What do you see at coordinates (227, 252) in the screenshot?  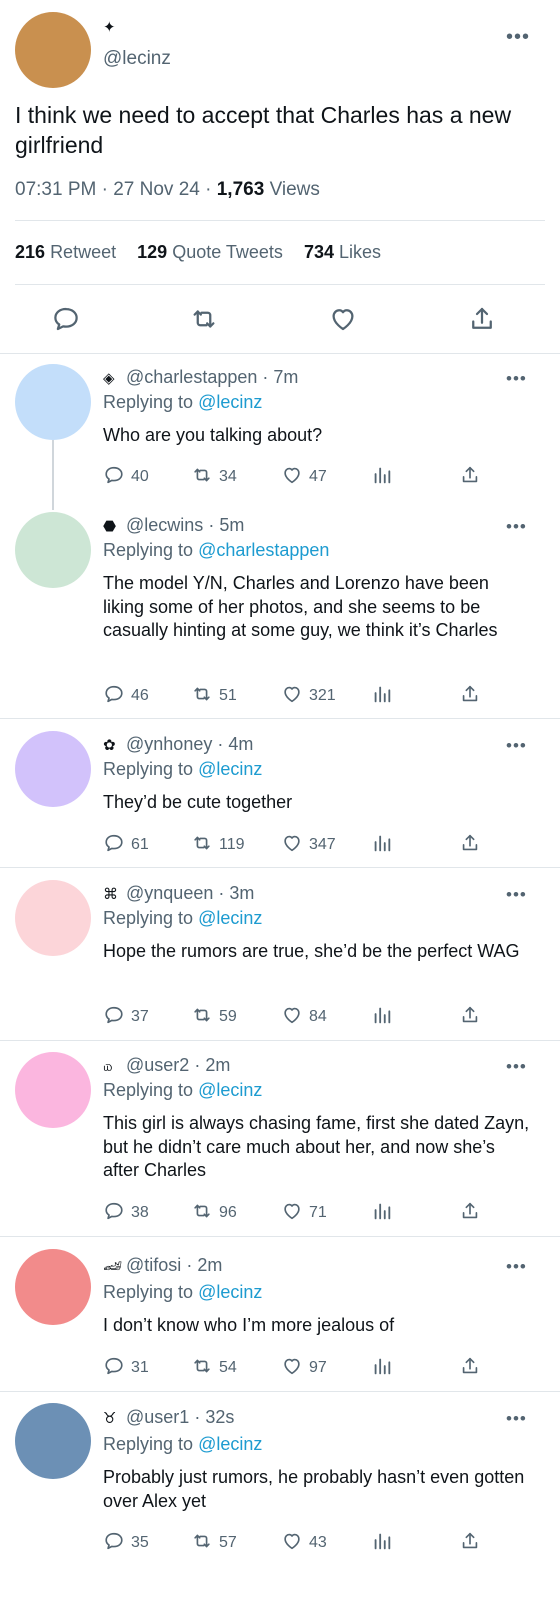 I see `quotes-label: Quote Tweets` at bounding box center [227, 252].